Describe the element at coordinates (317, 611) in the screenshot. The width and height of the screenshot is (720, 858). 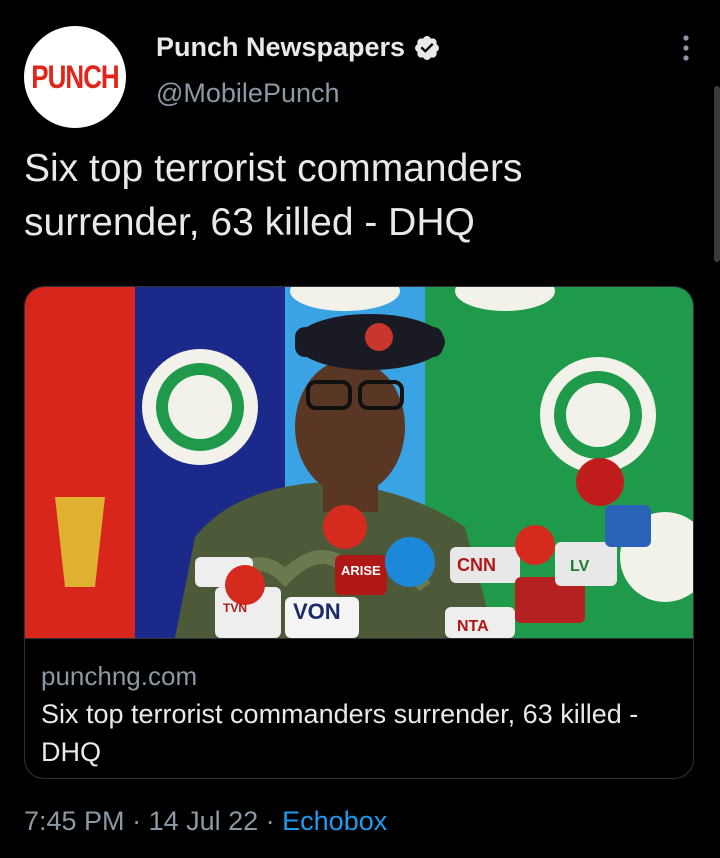
I see `svg-text: VON` at that location.